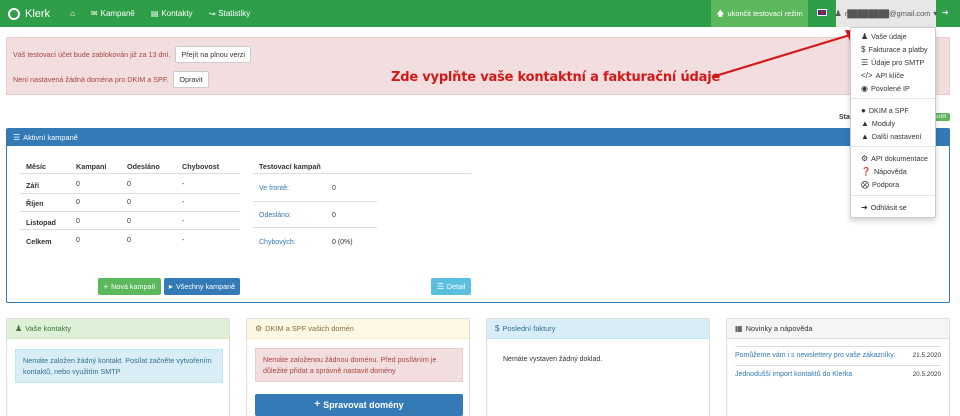 The width and height of the screenshot is (960, 416). What do you see at coordinates (891, 136) in the screenshot?
I see `menu-item-other-settings: ▲ Další nastavení` at bounding box center [891, 136].